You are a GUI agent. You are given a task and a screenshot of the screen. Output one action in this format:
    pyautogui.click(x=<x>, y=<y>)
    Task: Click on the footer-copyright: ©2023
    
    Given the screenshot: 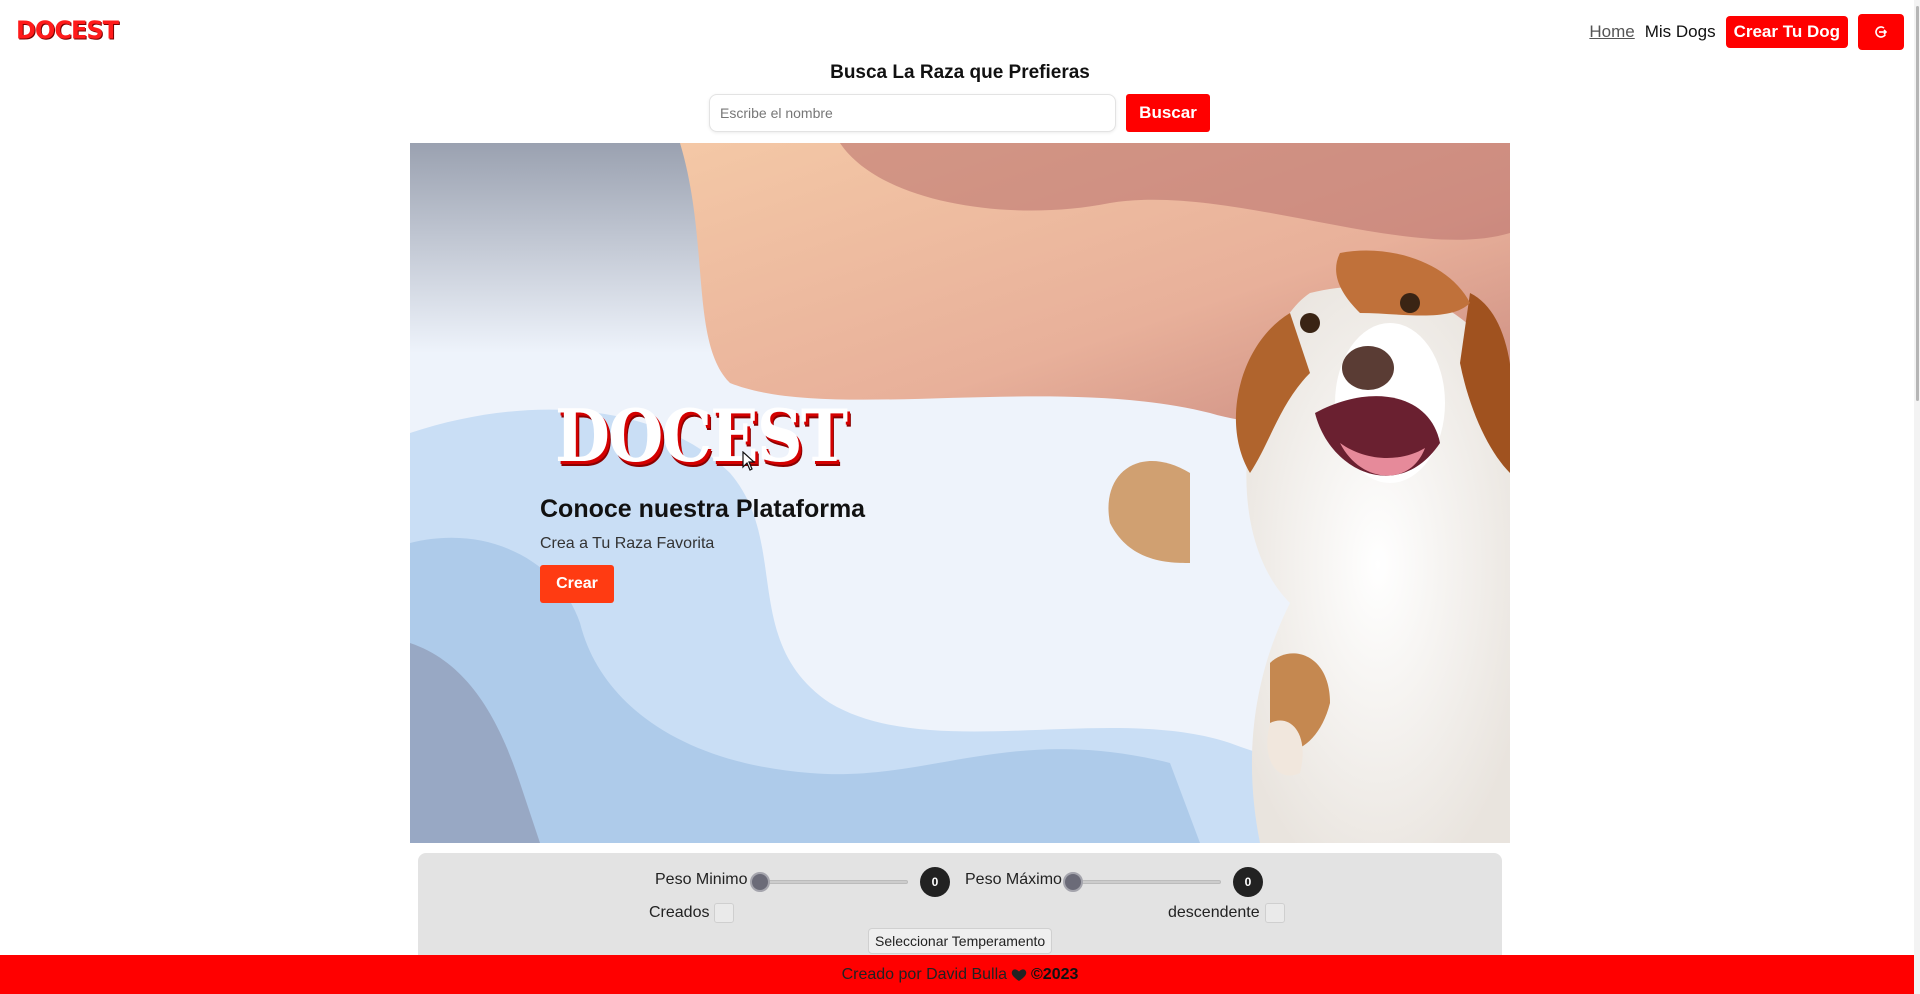 What is the action you would take?
    pyautogui.click(x=1055, y=974)
    